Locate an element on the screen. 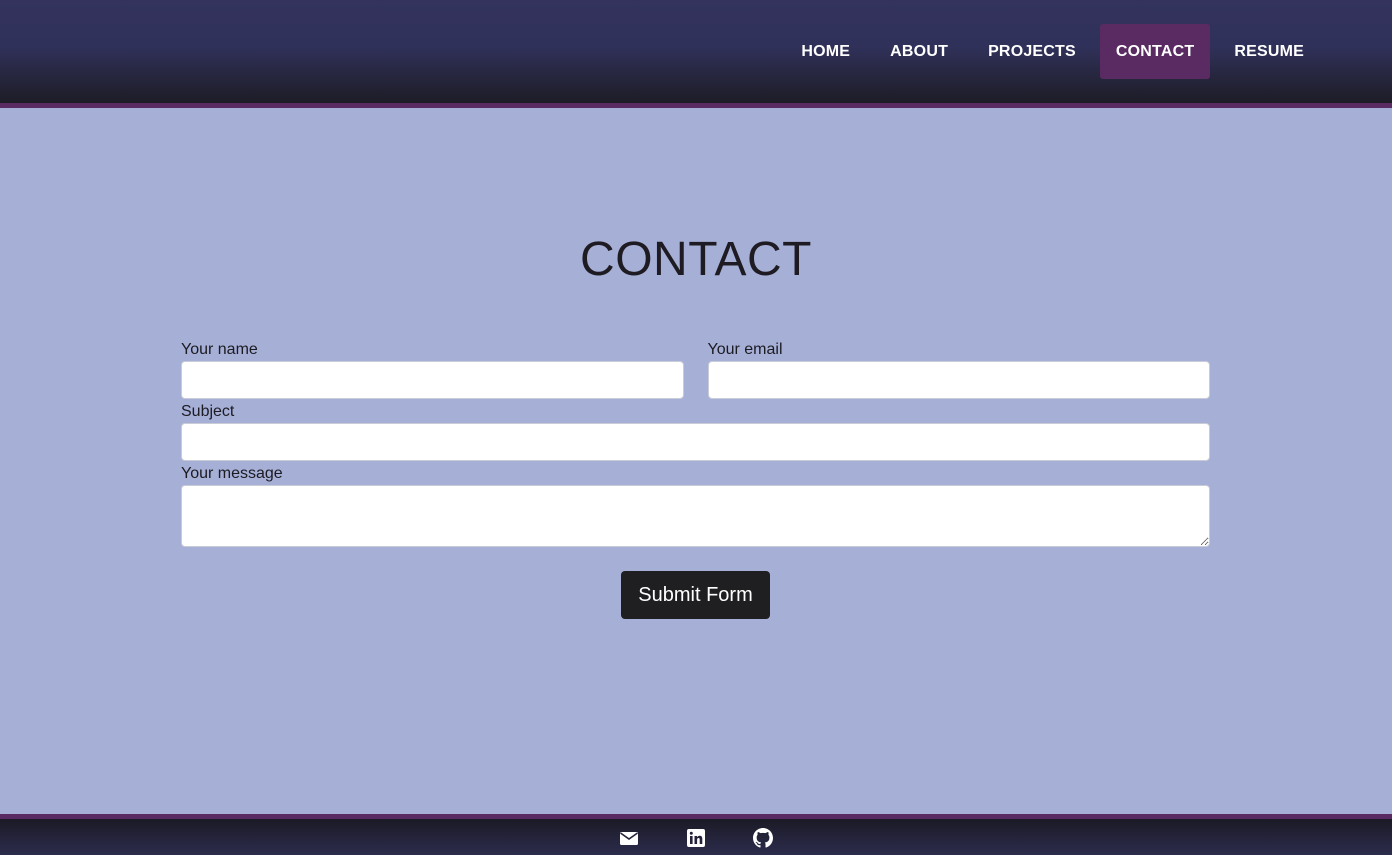  name-field-group: Your name is located at coordinates (432, 369).